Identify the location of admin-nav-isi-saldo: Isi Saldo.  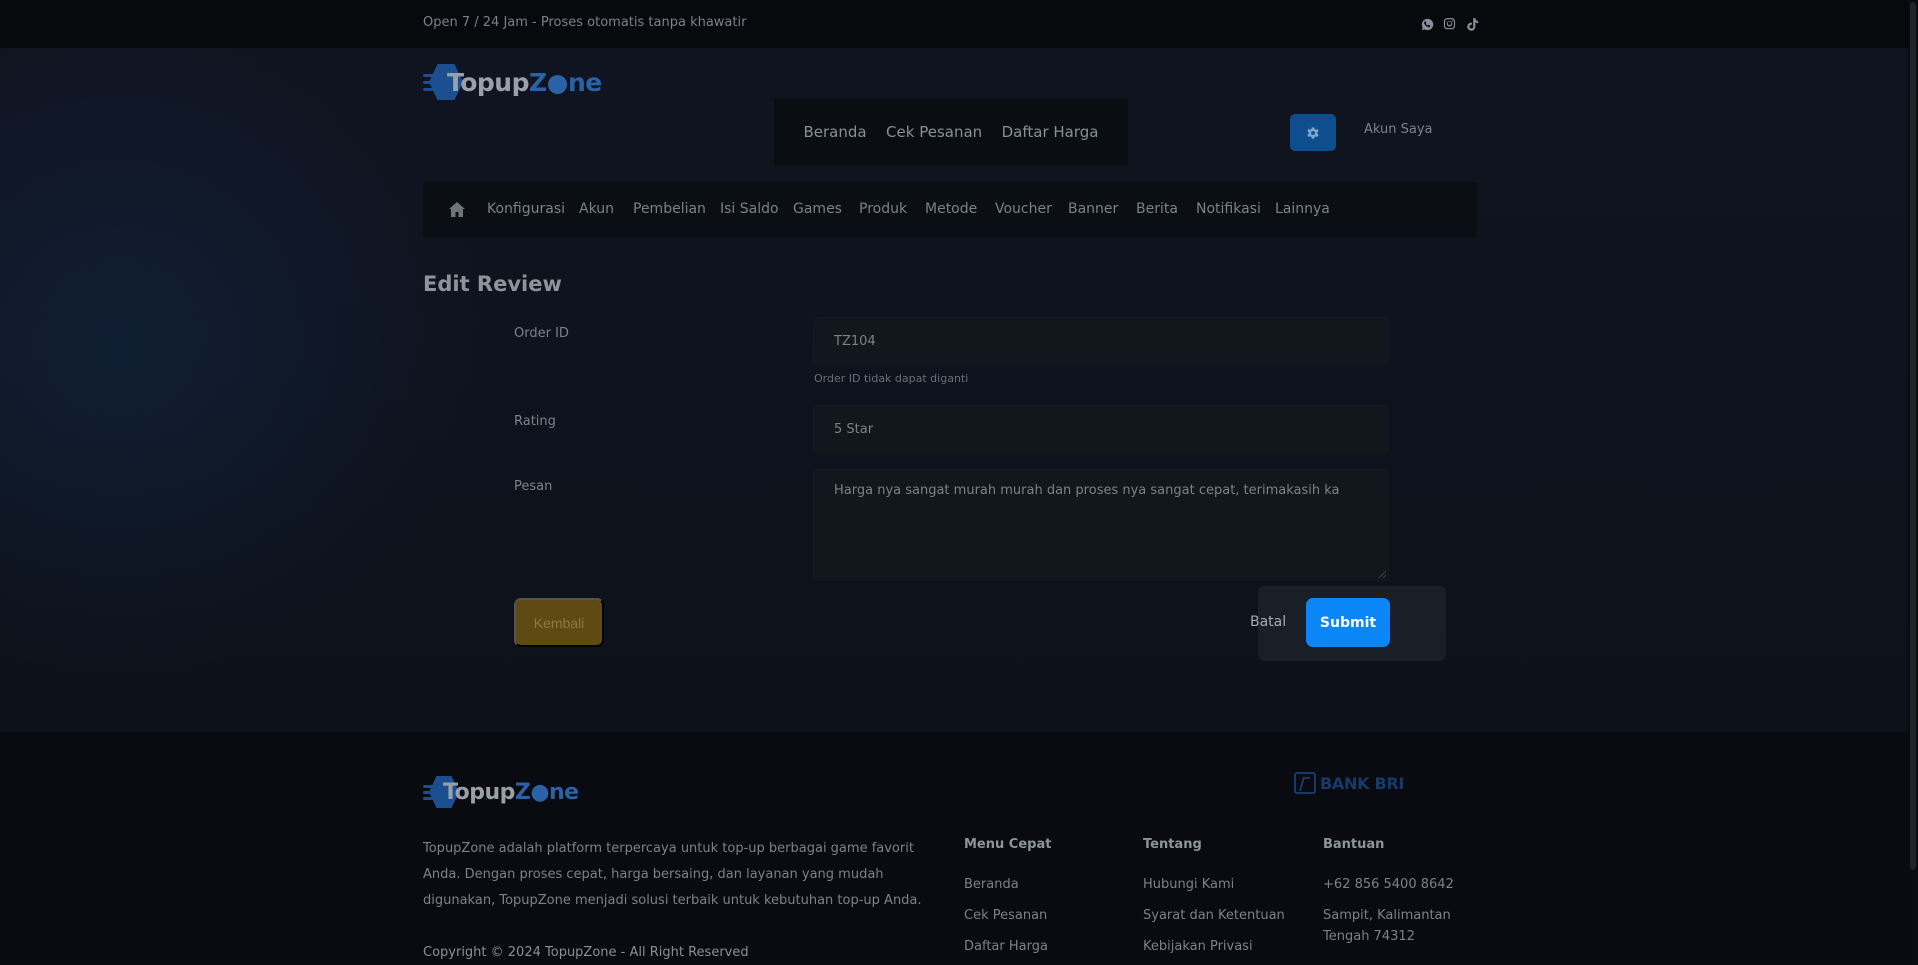
(749, 209).